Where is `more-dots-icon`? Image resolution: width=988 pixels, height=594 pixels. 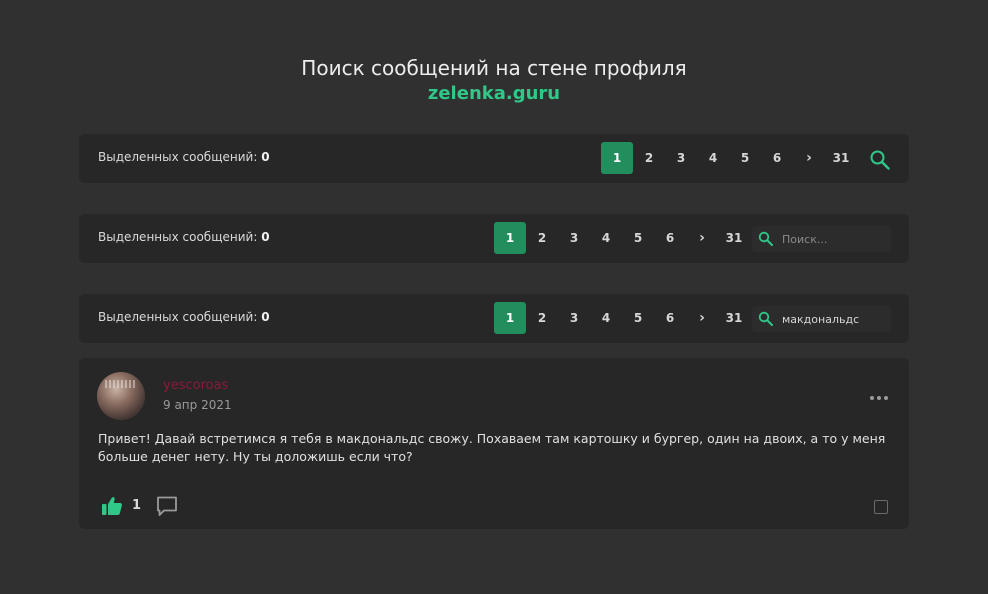 more-dots-icon is located at coordinates (879, 393).